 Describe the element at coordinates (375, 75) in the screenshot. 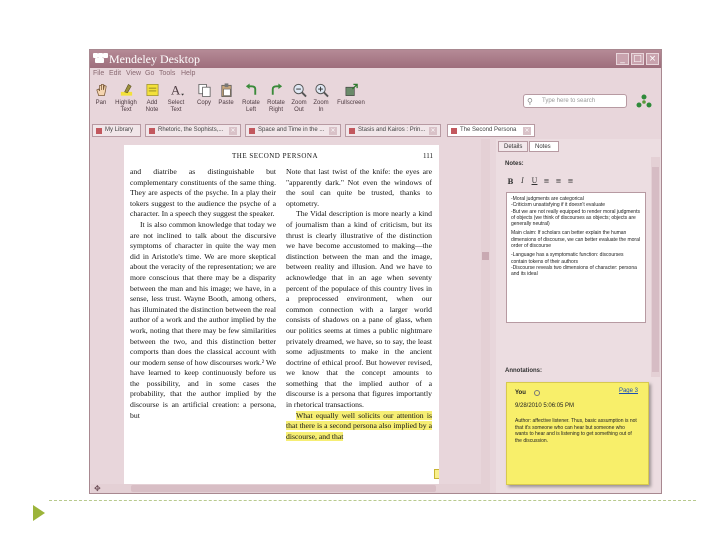

I see `menu-bar: File Edit View Go Tools Help` at that location.